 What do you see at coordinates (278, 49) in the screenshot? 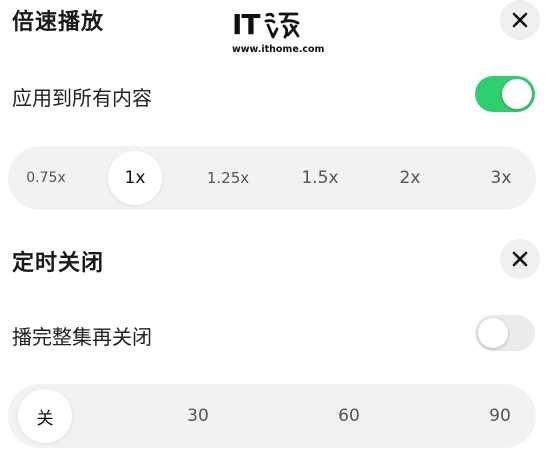
I see `watermark-url: www.ithome.com` at bounding box center [278, 49].